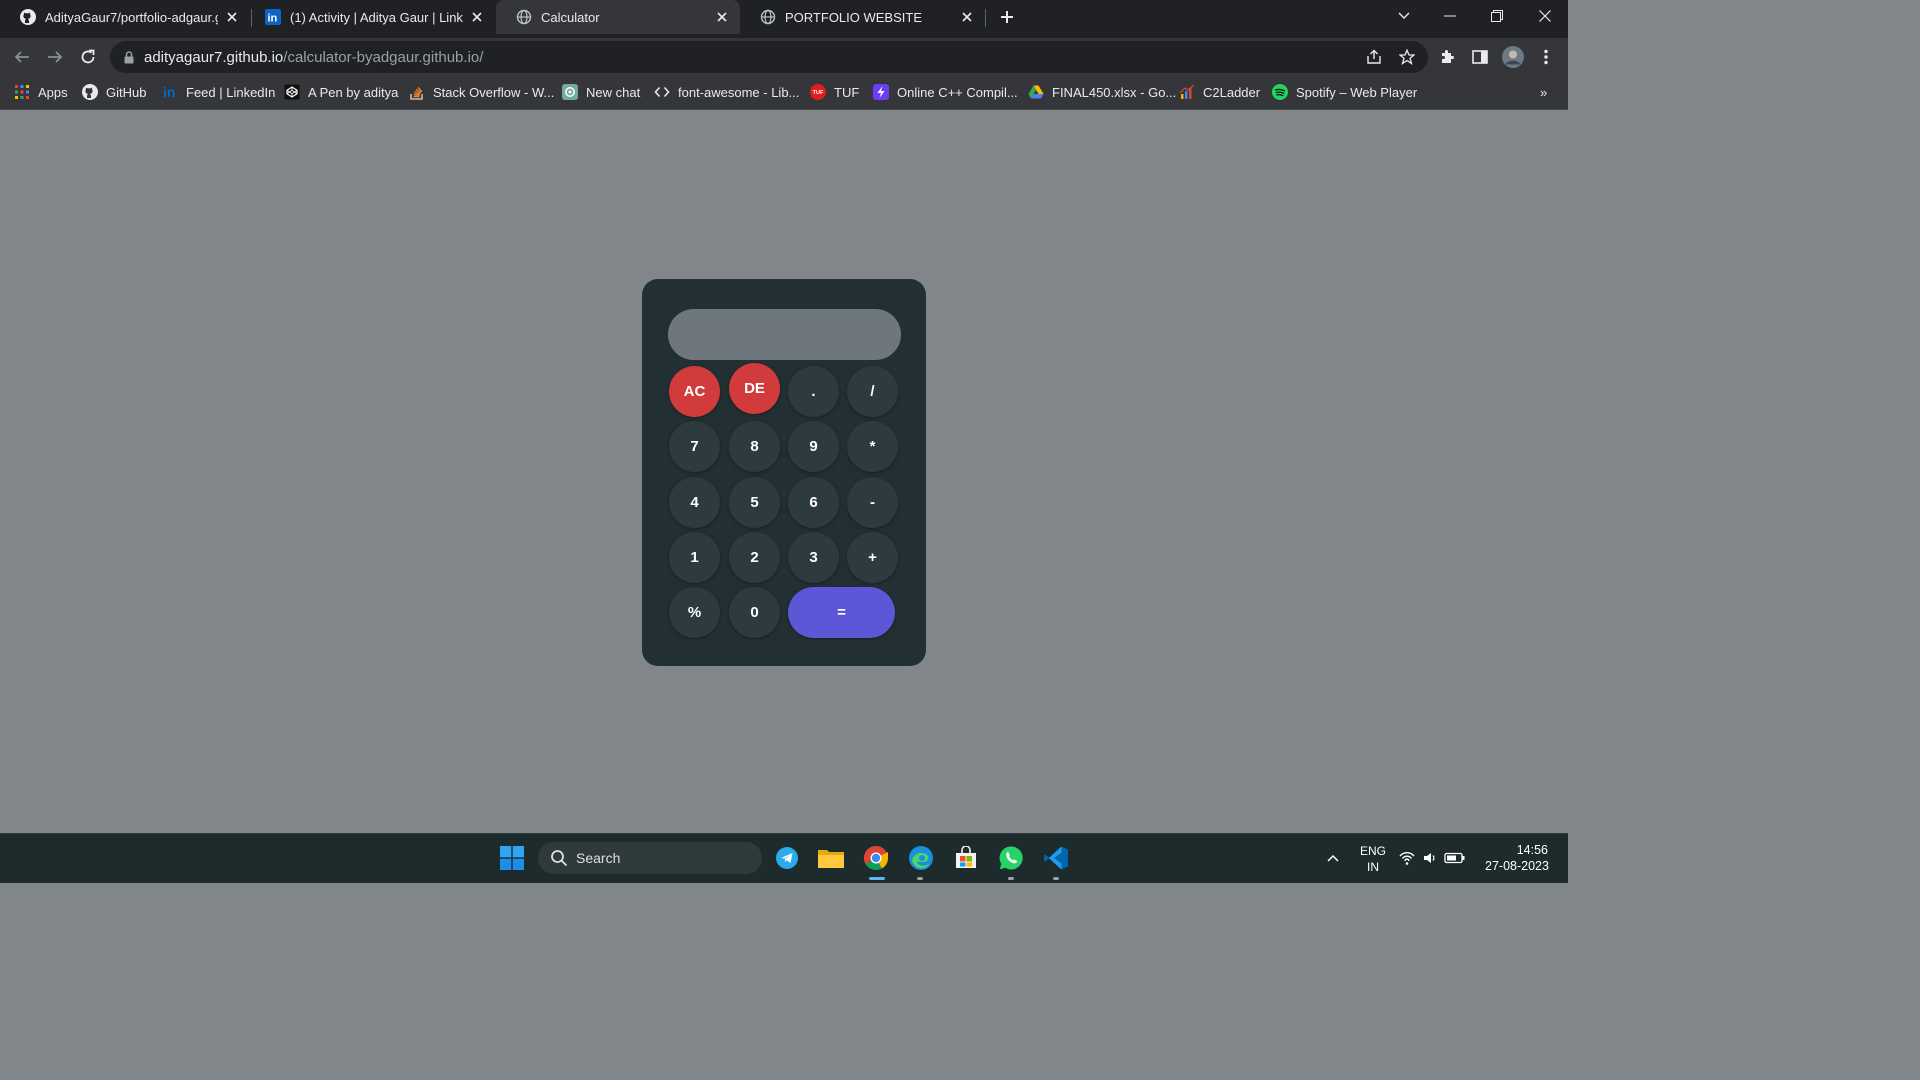  Describe the element at coordinates (601, 92) in the screenshot. I see `bookmark-new-chat: New chat` at that location.